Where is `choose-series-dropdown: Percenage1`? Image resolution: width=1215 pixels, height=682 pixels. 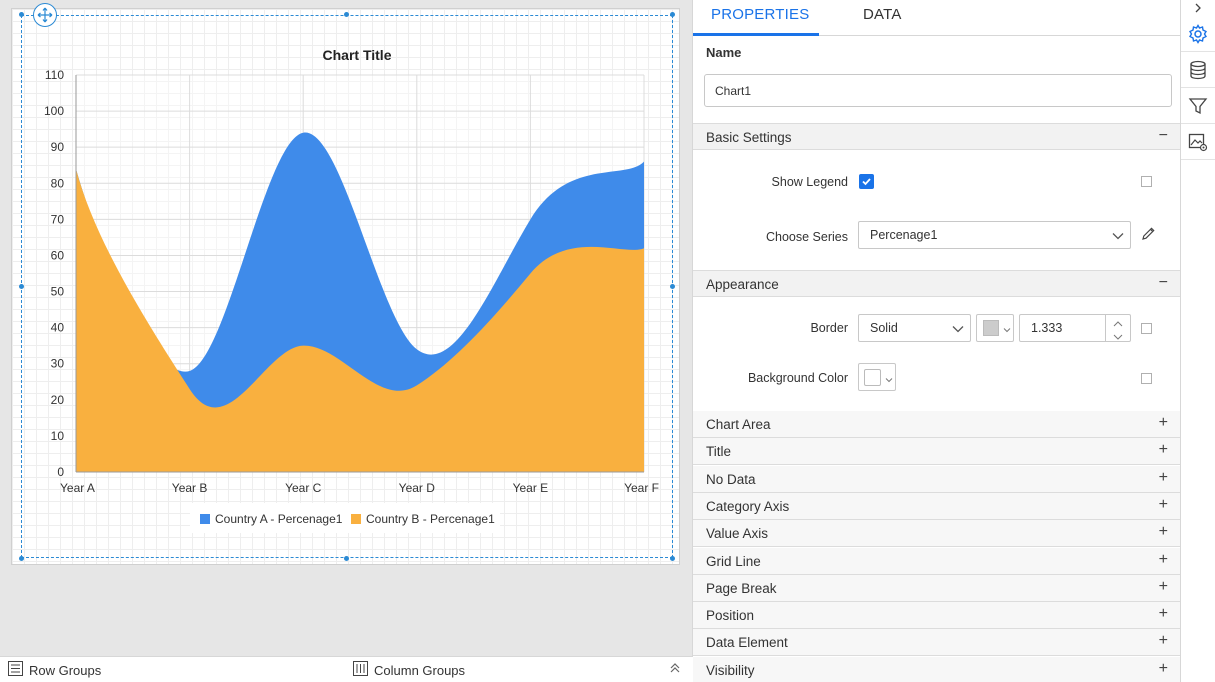
choose-series-dropdown: Percenage1 is located at coordinates (994, 235).